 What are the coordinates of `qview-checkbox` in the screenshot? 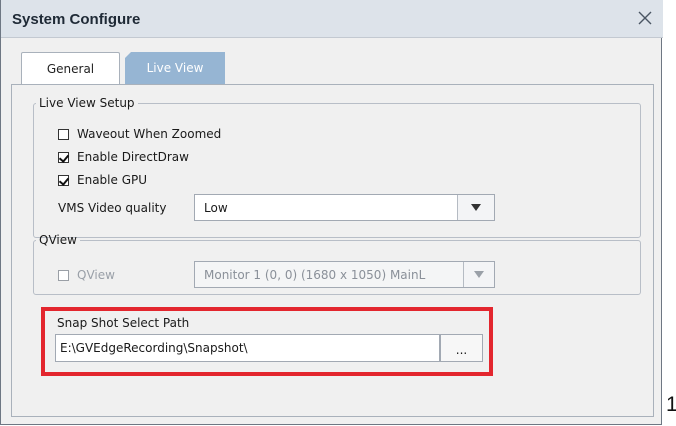 It's located at (63, 275).